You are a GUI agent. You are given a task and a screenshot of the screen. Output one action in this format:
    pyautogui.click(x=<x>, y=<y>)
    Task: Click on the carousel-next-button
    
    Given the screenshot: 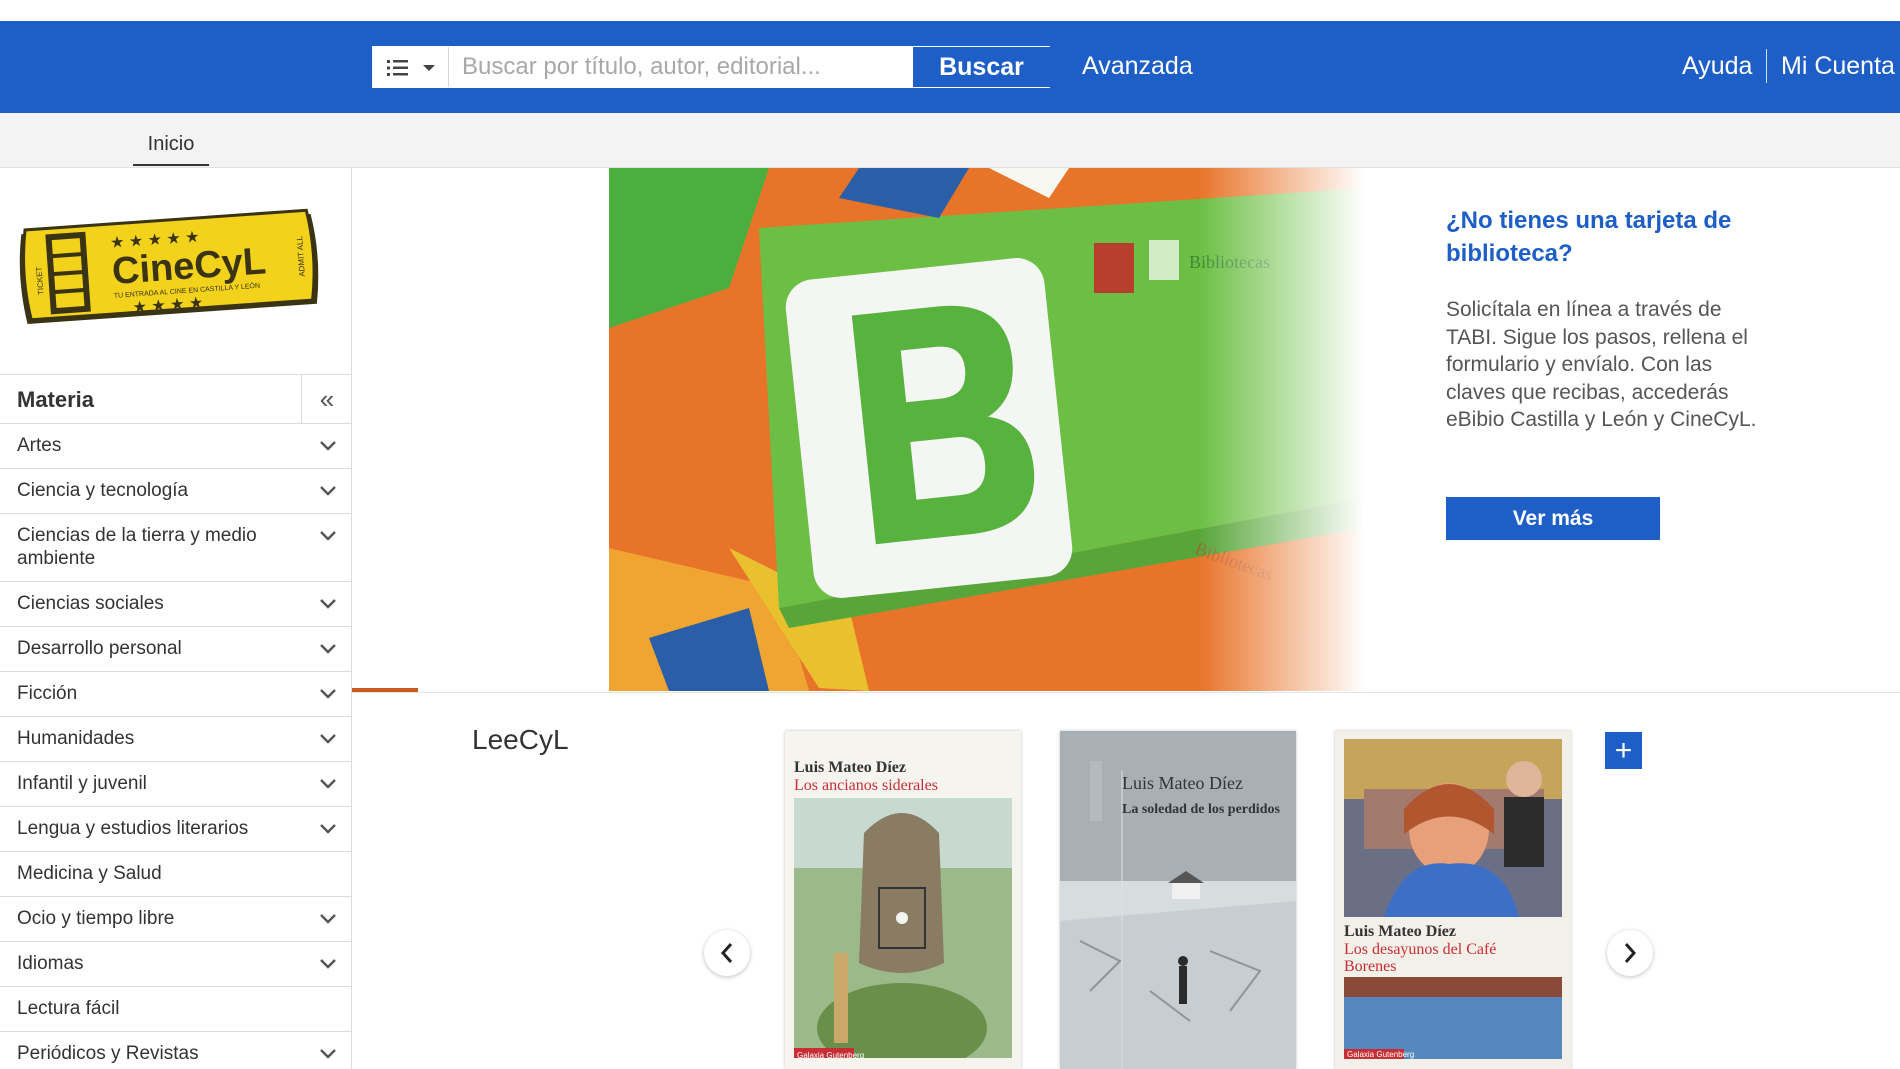 What is the action you would take?
    pyautogui.click(x=1630, y=953)
    